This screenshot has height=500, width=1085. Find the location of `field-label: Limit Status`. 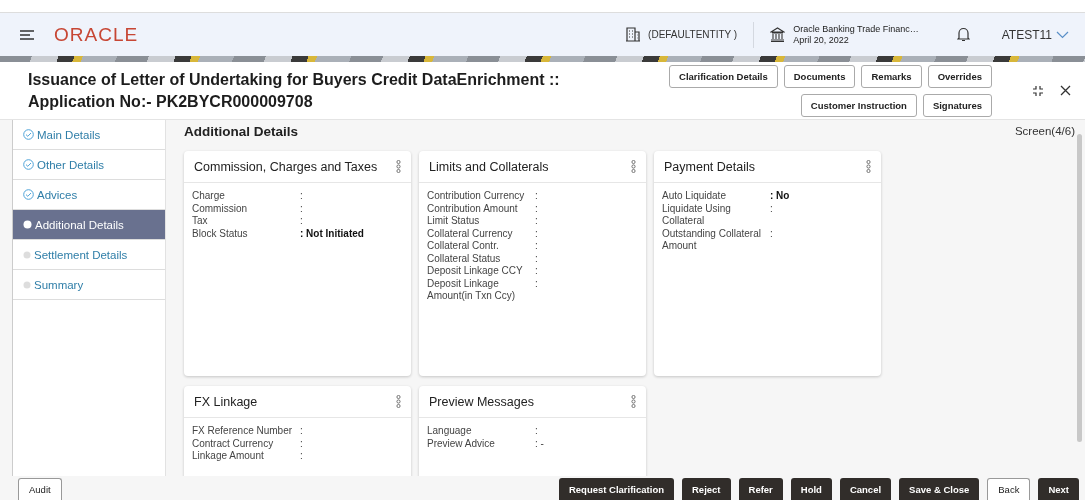

field-label: Limit Status is located at coordinates (454, 221).